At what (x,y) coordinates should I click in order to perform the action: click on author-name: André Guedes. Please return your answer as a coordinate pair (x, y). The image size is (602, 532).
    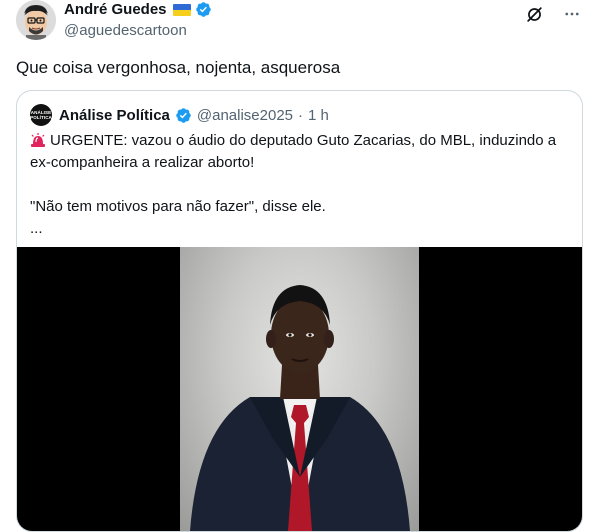
    Looking at the image, I should click on (115, 9).